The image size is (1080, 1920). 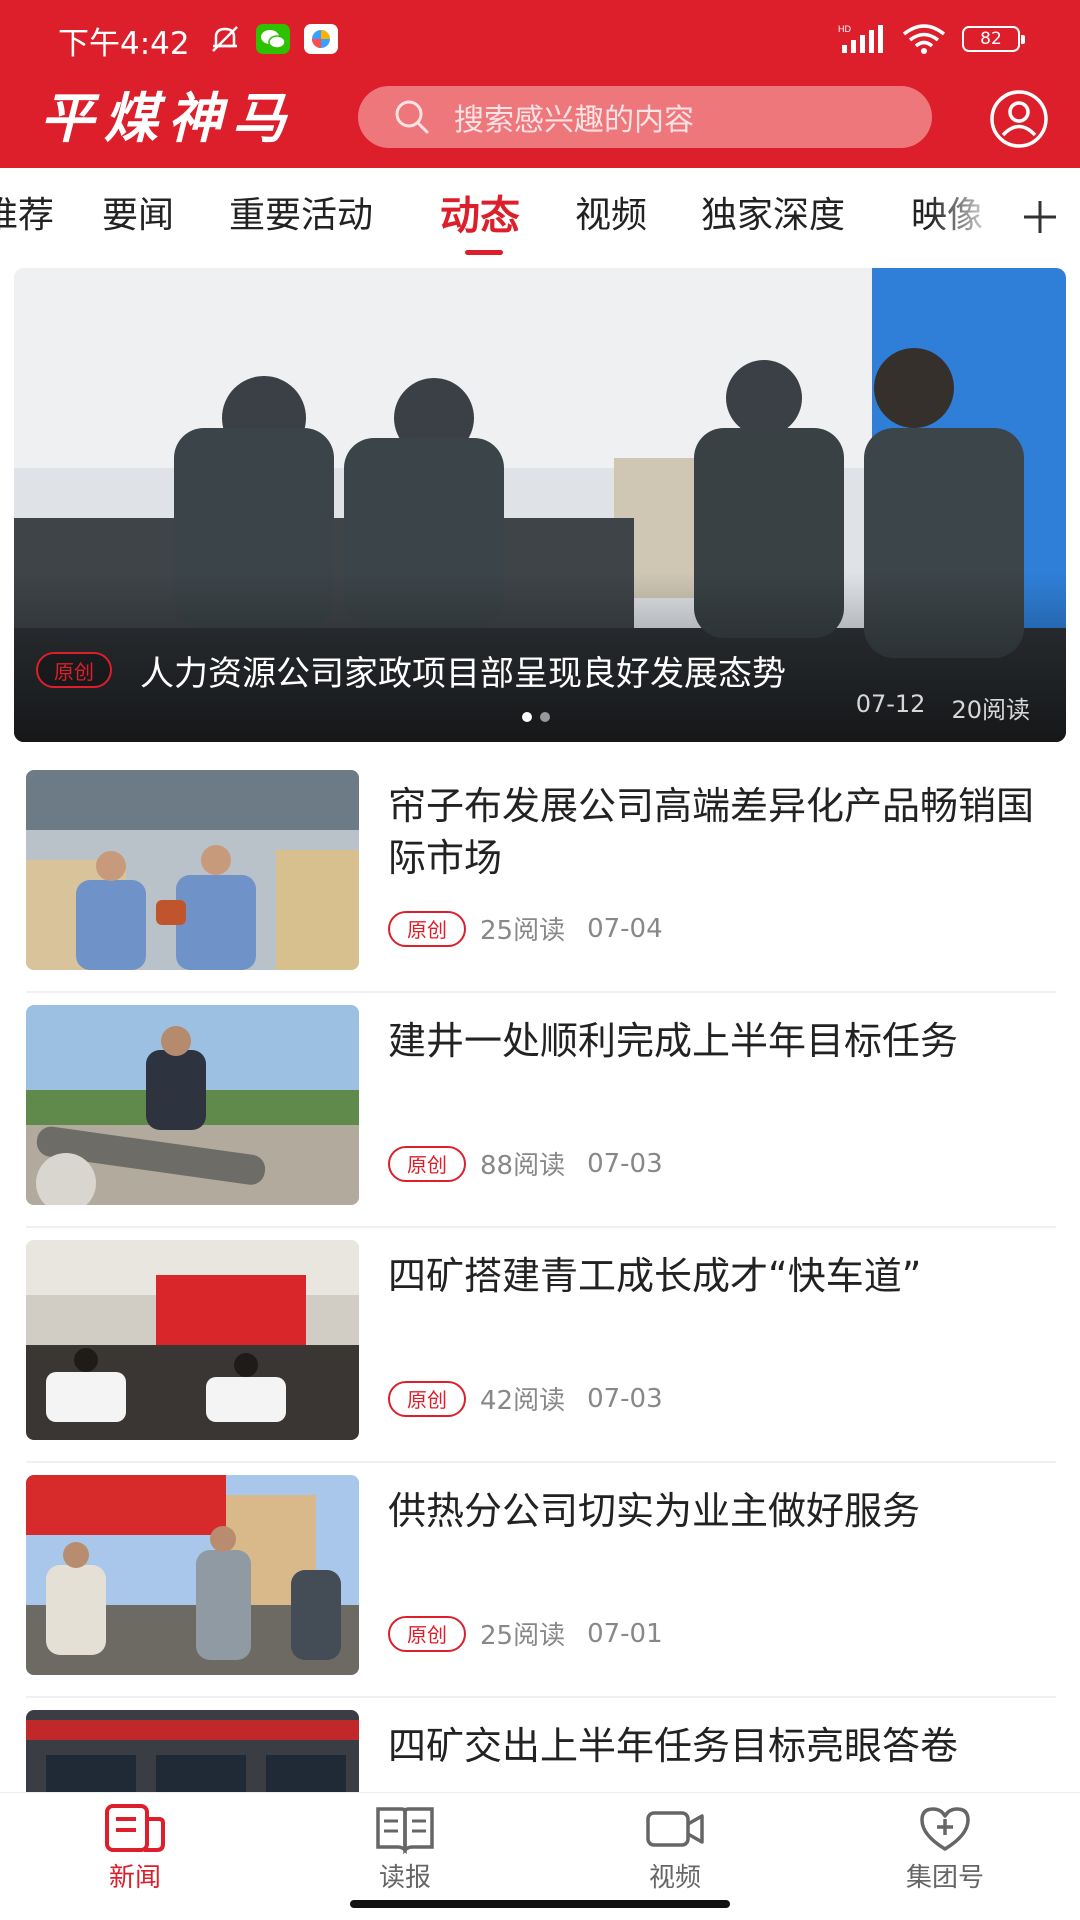 What do you see at coordinates (545, 717) in the screenshot?
I see `carousel-dot` at bounding box center [545, 717].